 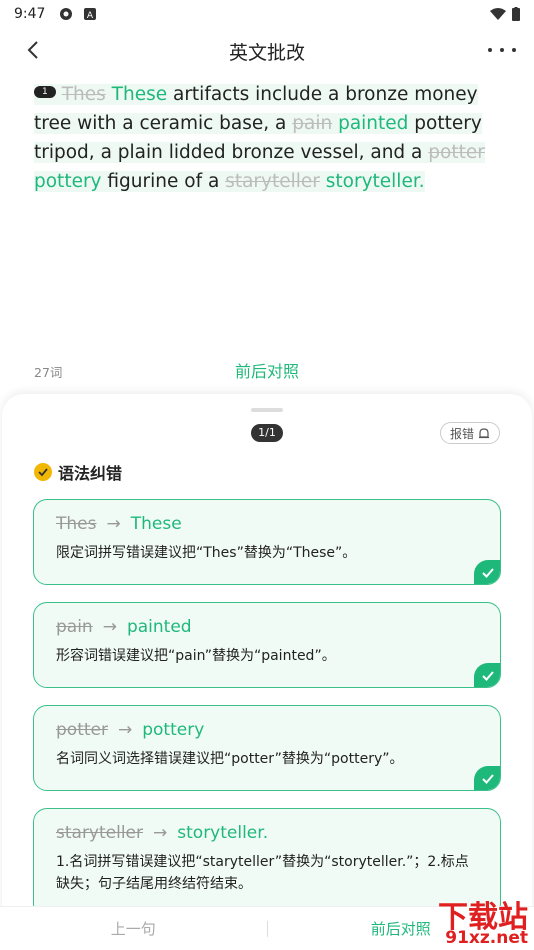 I want to click on page-indicator: 1/1, so click(x=267, y=433).